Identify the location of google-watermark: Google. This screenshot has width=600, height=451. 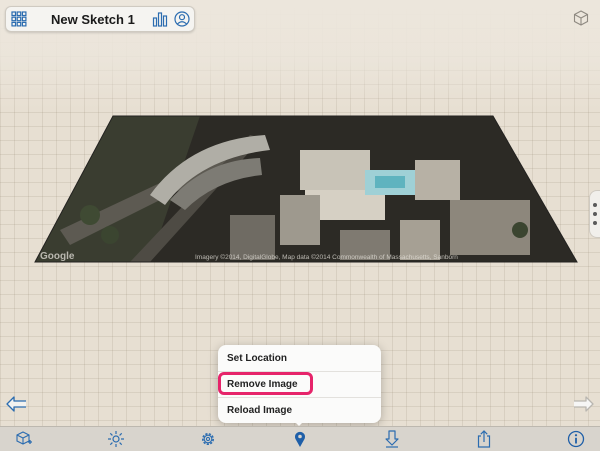
(57, 256).